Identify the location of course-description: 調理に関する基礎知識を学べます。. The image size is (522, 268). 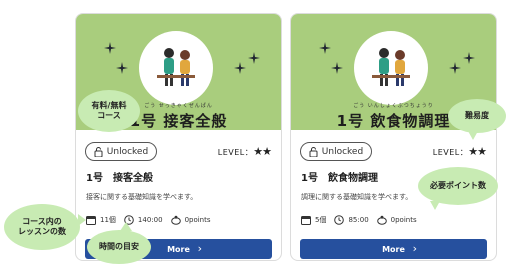
(357, 197).